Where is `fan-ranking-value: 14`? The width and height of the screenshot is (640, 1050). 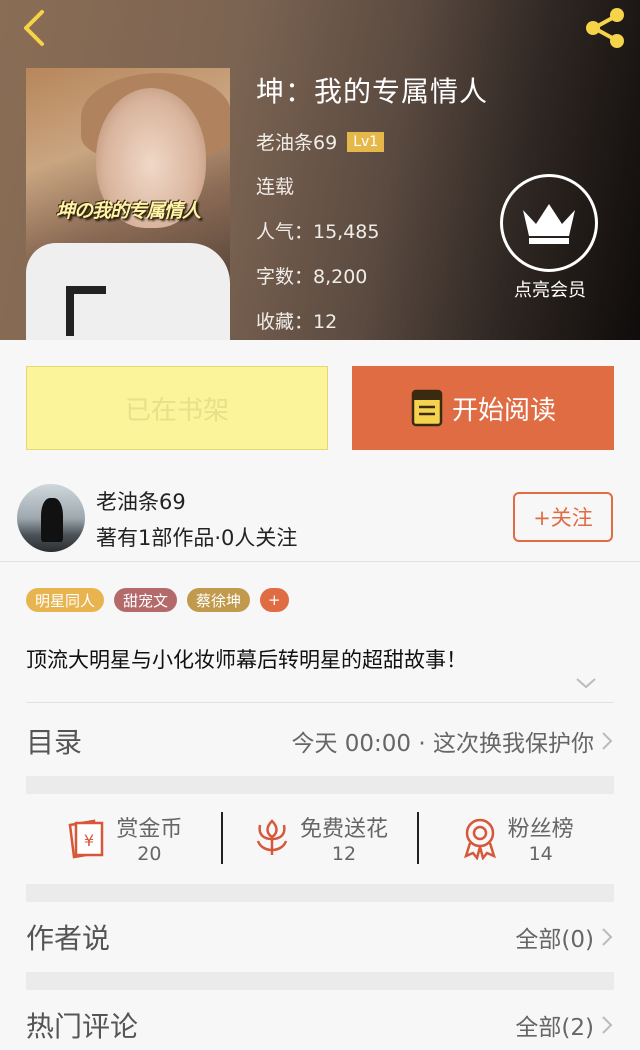 fan-ranking-value: 14 is located at coordinates (540, 854).